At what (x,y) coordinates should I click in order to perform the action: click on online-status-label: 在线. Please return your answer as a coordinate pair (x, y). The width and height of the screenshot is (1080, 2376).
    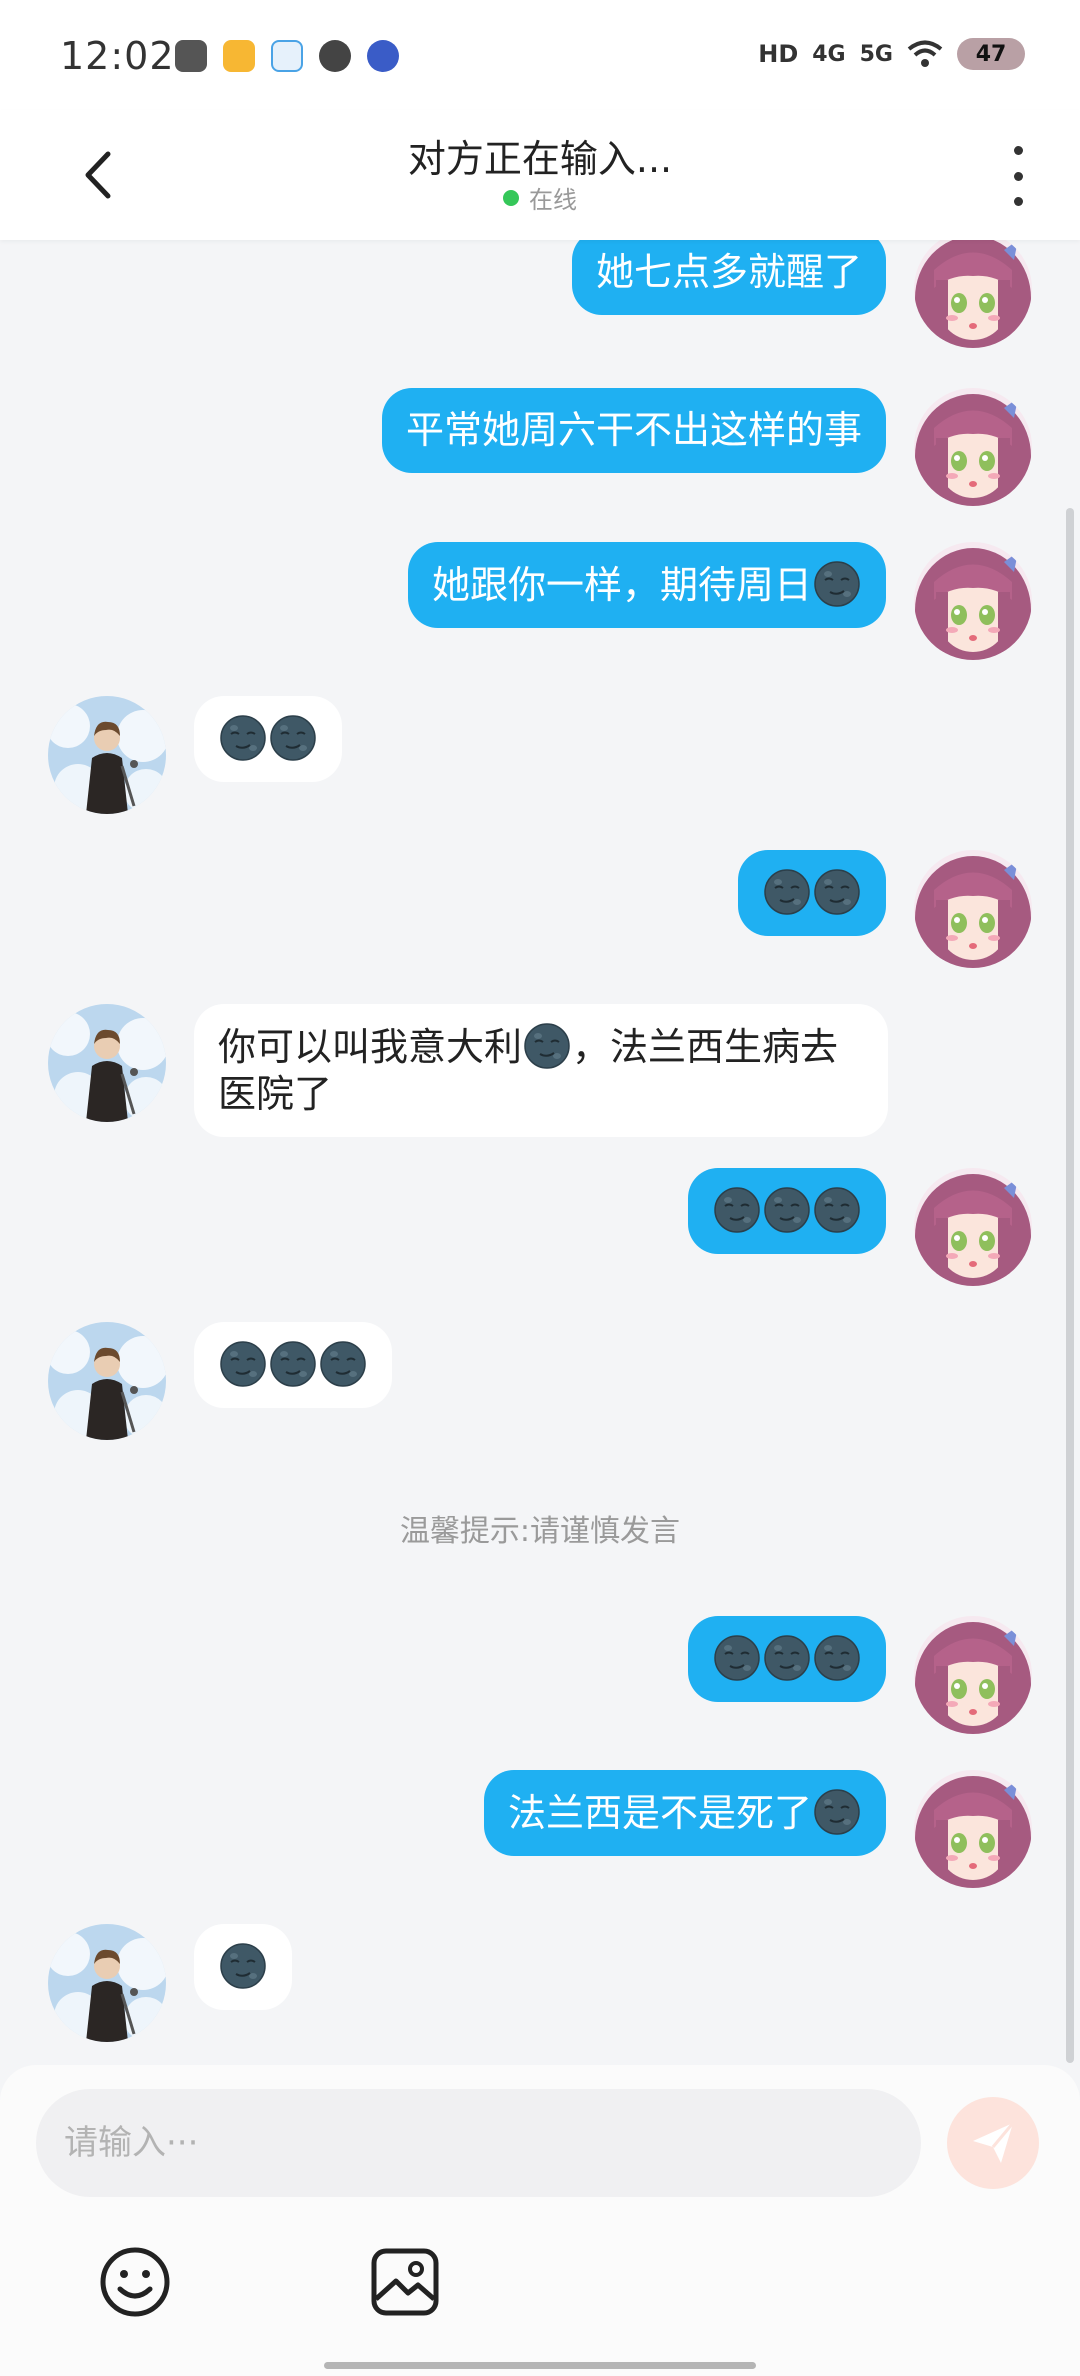
    Looking at the image, I should click on (553, 200).